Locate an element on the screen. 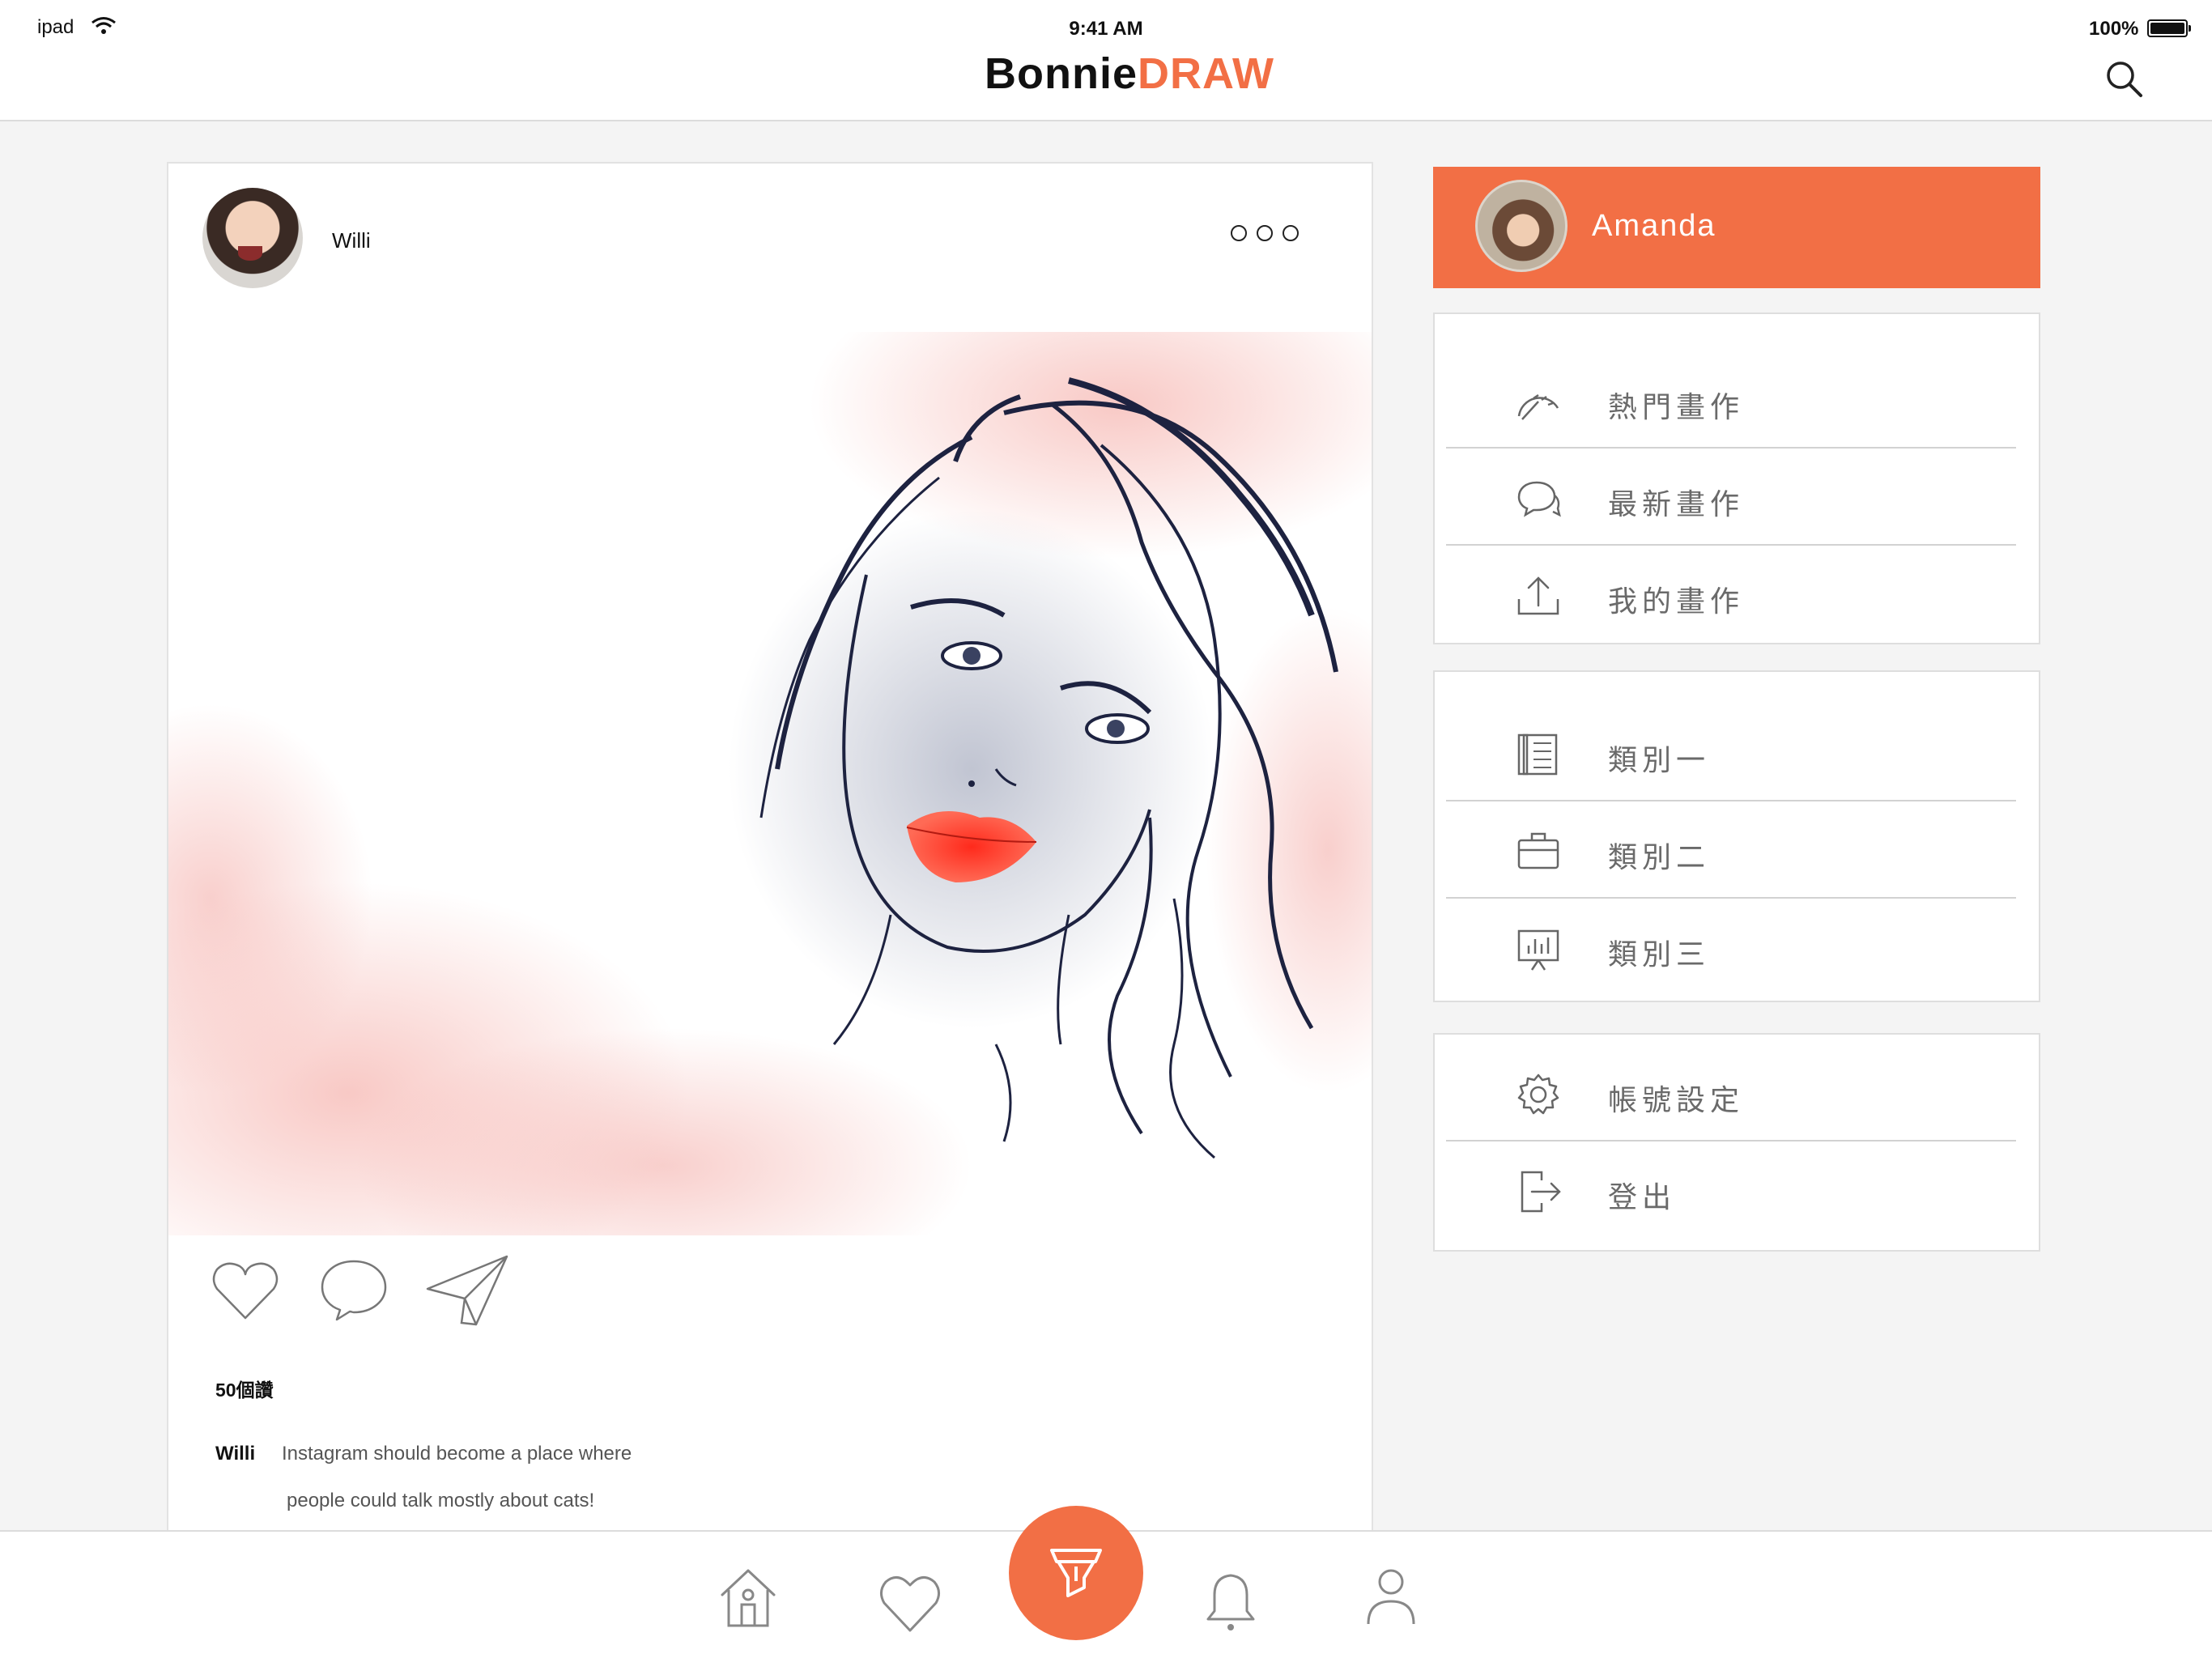 The width and height of the screenshot is (2212, 1658). menu-group-categories: 類別一 類別二 類別三 is located at coordinates (1737, 836).